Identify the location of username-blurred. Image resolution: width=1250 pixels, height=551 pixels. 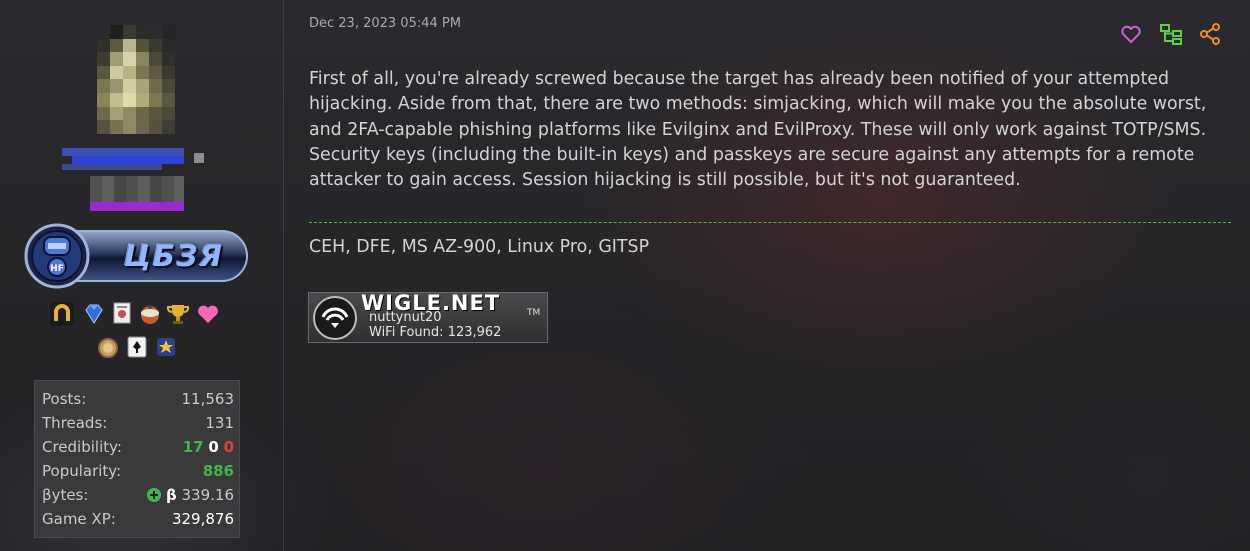
(123, 159).